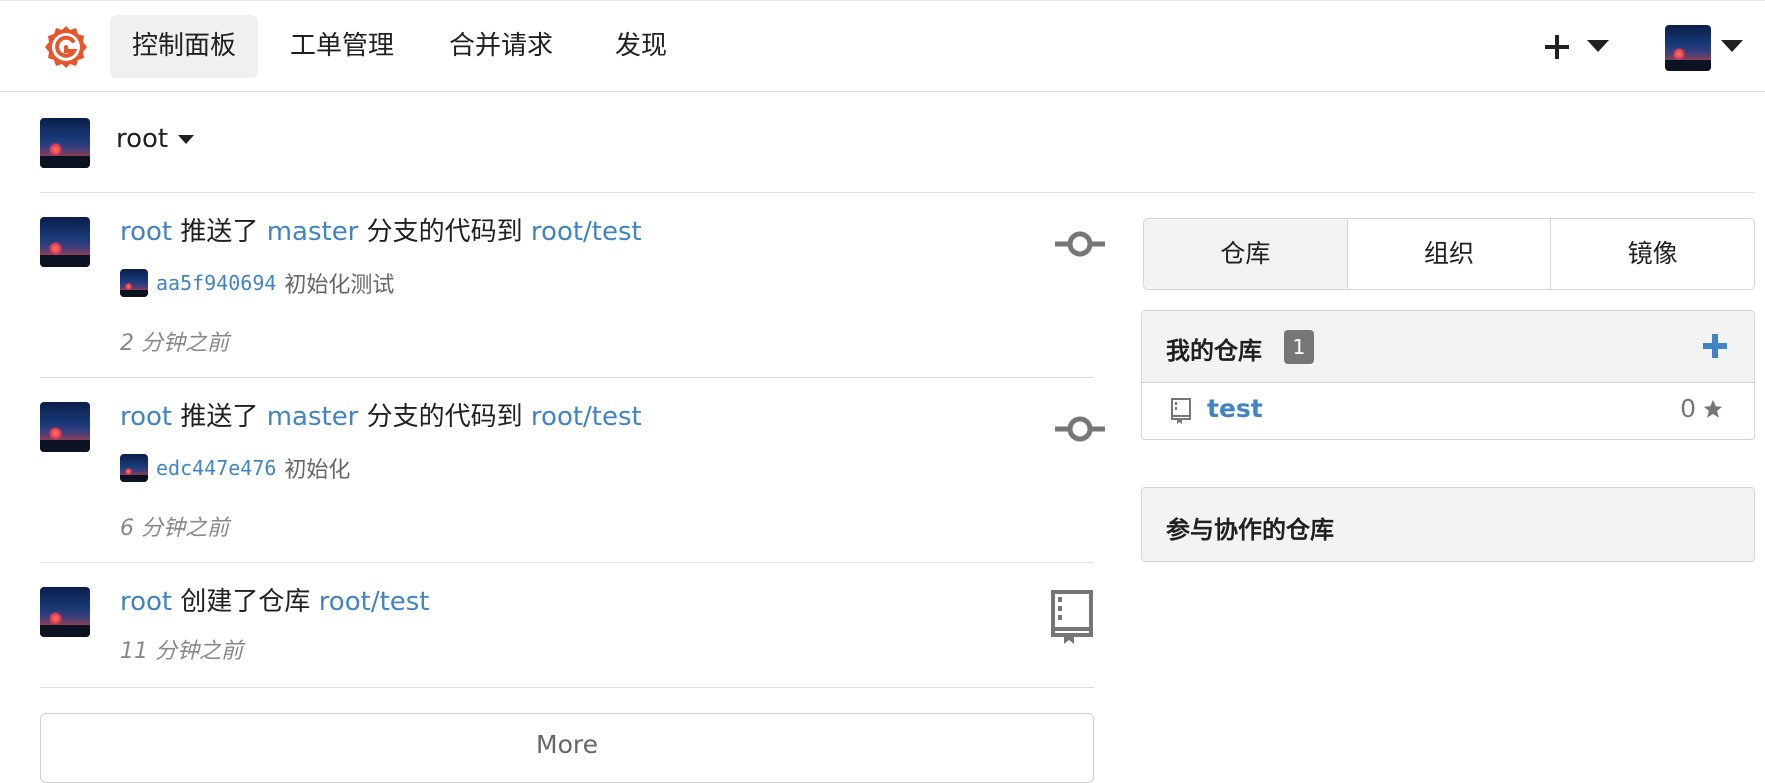 This screenshot has height=783, width=1765. What do you see at coordinates (174, 528) in the screenshot?
I see `feed-time: 6 分钟之前` at bounding box center [174, 528].